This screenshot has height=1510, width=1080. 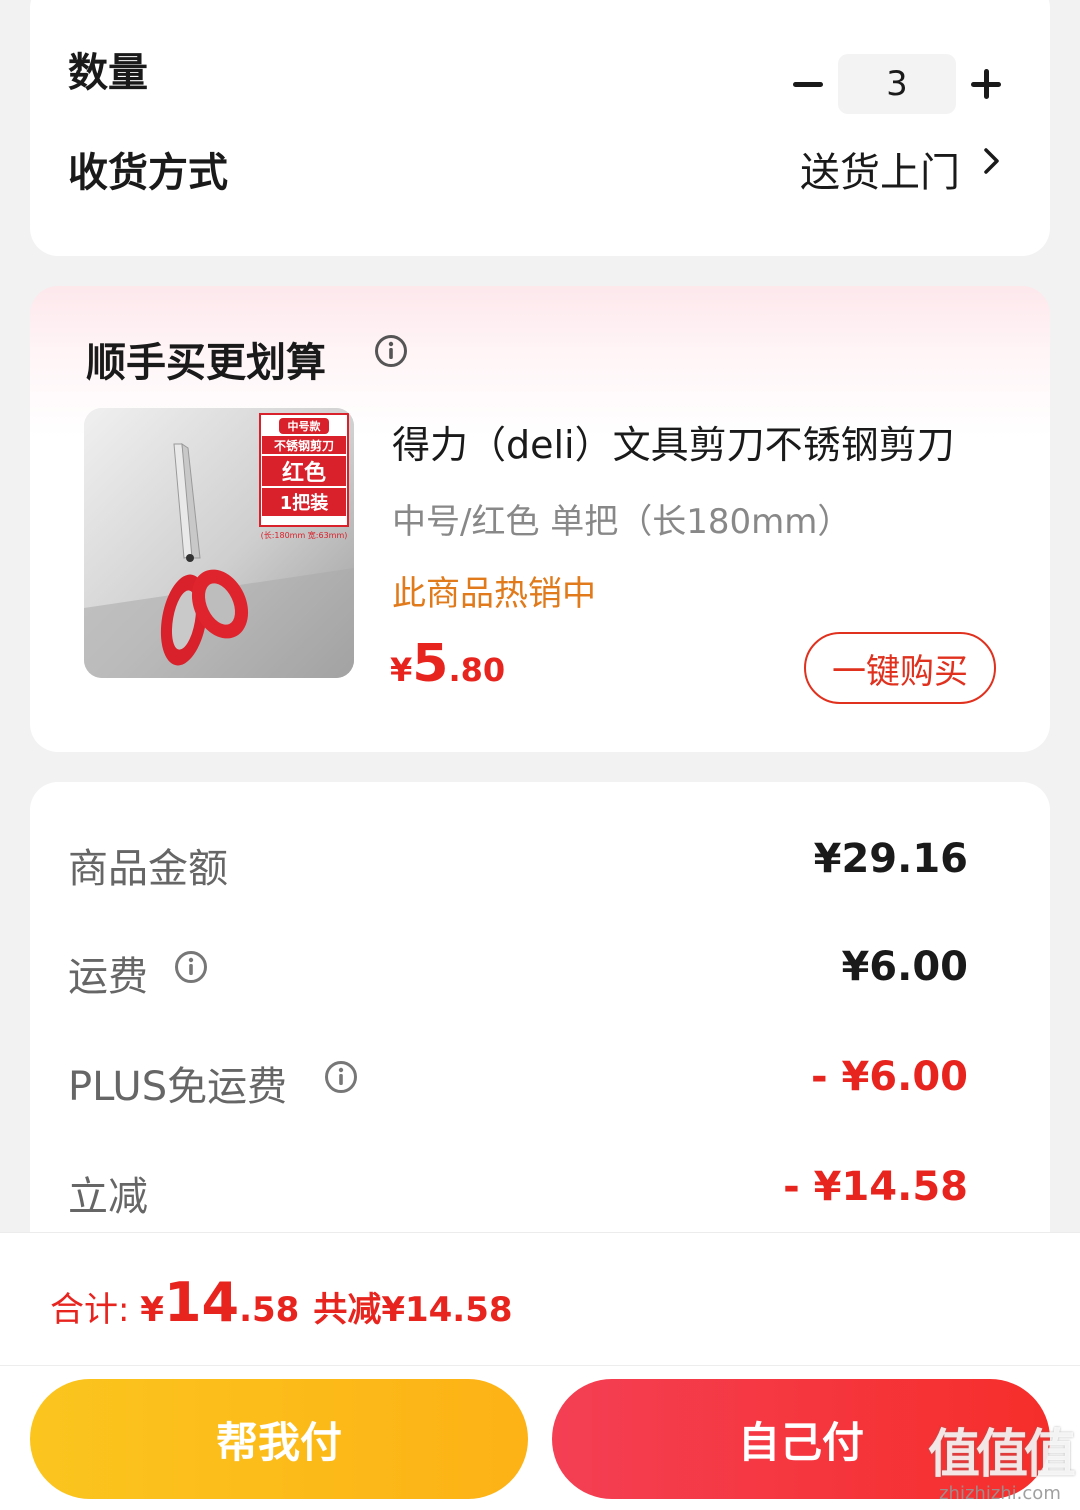 What do you see at coordinates (201, 1302) in the screenshot?
I see `total-int: 14` at bounding box center [201, 1302].